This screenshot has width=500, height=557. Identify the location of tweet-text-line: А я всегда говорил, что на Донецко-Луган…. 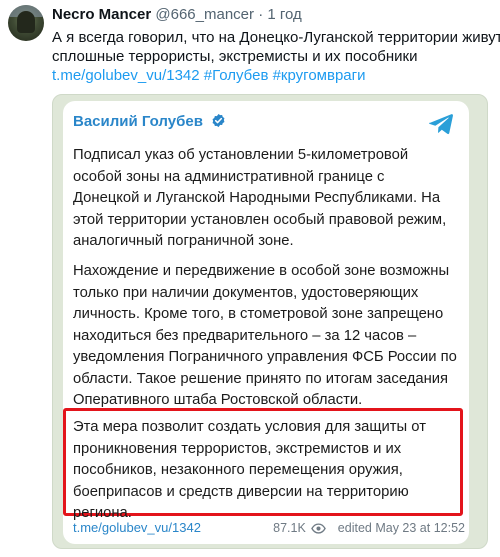
(276, 37).